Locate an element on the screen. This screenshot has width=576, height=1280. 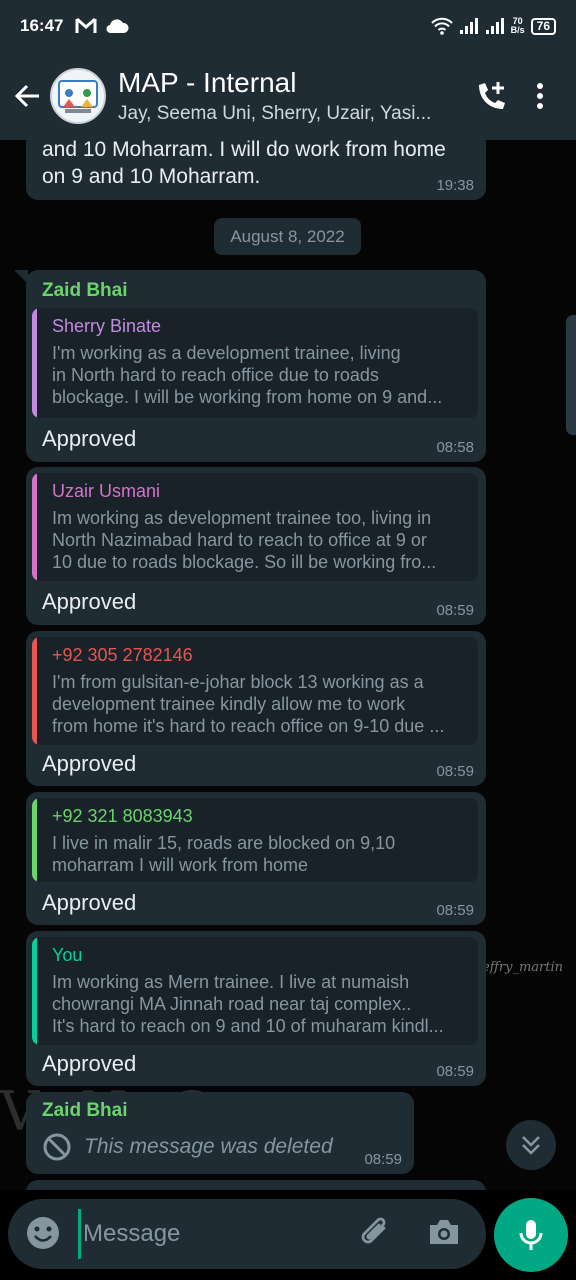
side-panel-handle is located at coordinates (571, 375).